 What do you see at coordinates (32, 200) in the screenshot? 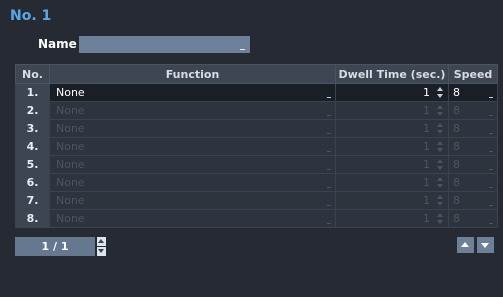
I see `row-number: 7.` at bounding box center [32, 200].